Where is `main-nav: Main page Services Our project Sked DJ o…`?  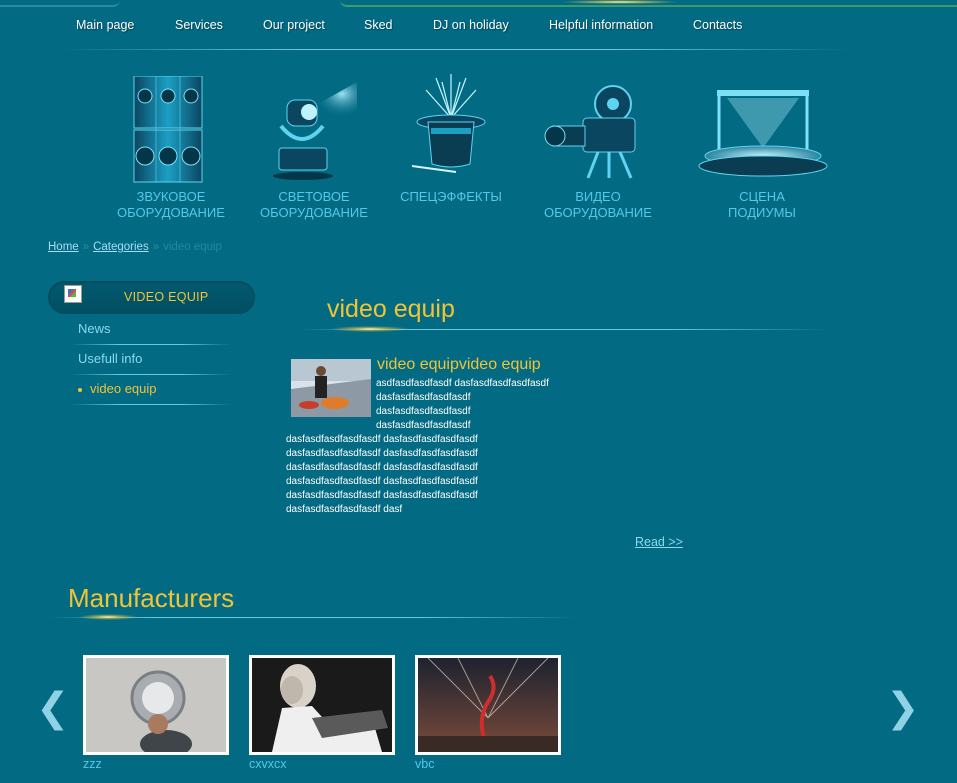
main-nav: Main page Services Our project Sked DJ o… is located at coordinates (478, 28).